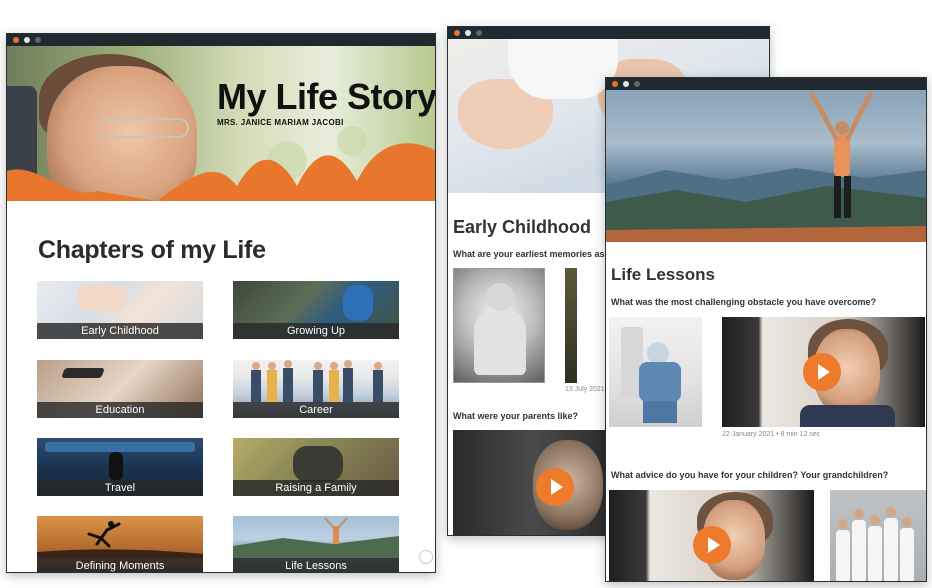 The image size is (932, 588). What do you see at coordinates (318, 464) in the screenshot?
I see `family-silhouette` at bounding box center [318, 464].